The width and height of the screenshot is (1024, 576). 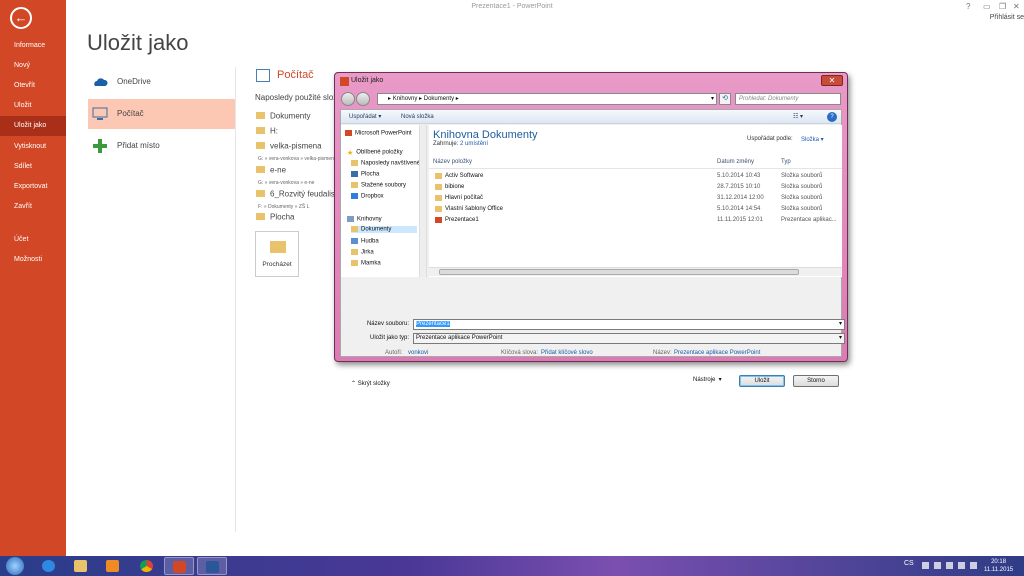 I want to click on tree-item-desktop: Plocha, so click(x=365, y=174).